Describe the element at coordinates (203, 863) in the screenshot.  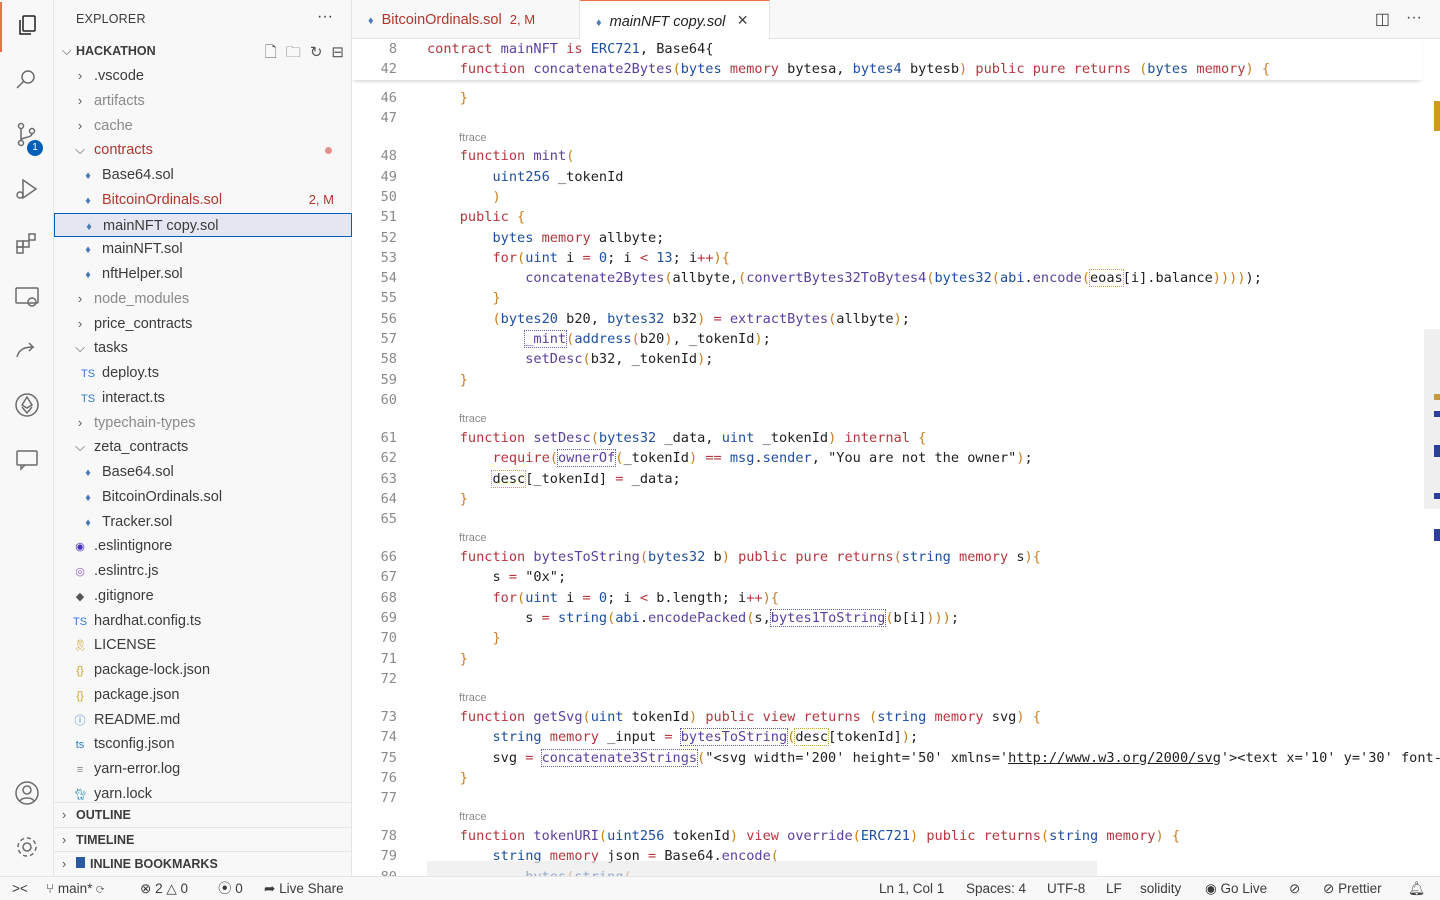
I see `section-inline-bookmarks: › INLINE BOOKMARKS` at that location.